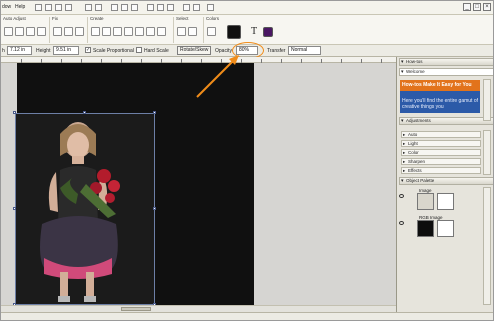  Describe the element at coordinates (19, 50) in the screenshot. I see `width-field: 7.12 in` at that location.